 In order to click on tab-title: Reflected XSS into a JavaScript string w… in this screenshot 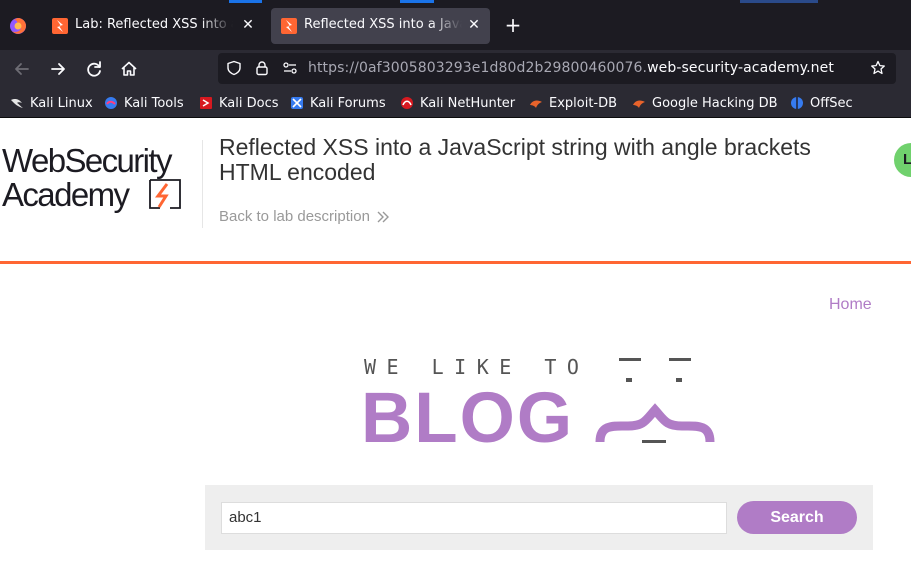, I will do `click(383, 24)`.